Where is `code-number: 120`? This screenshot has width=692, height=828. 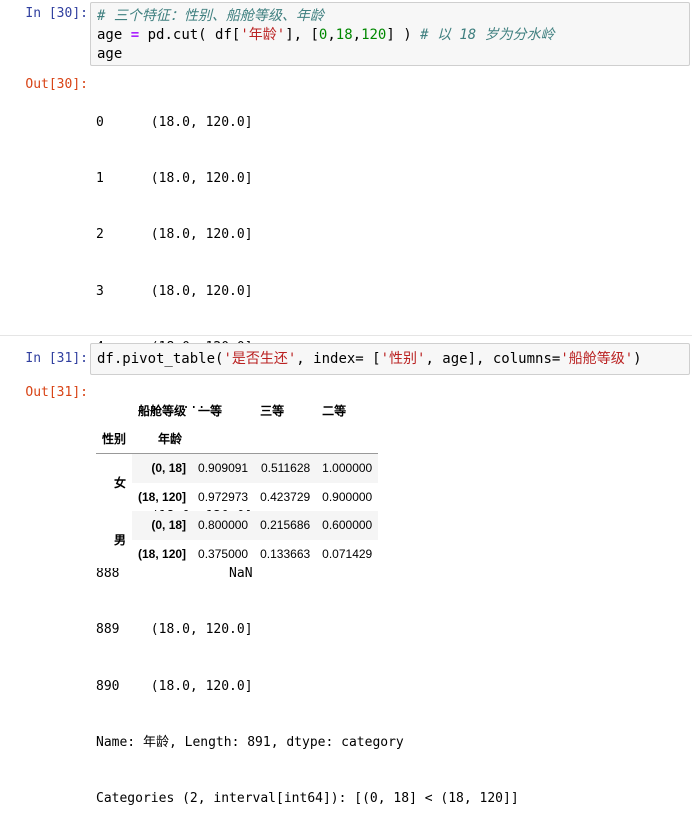 code-number: 120 is located at coordinates (374, 35).